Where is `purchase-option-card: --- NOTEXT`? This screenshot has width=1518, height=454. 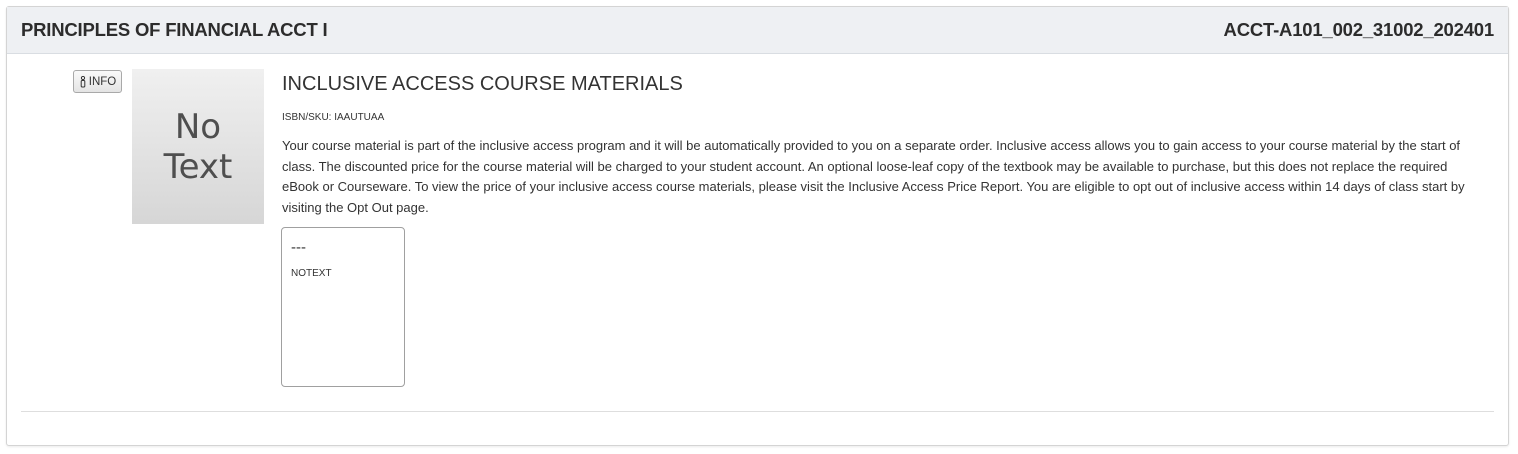 purchase-option-card: --- NOTEXT is located at coordinates (343, 307).